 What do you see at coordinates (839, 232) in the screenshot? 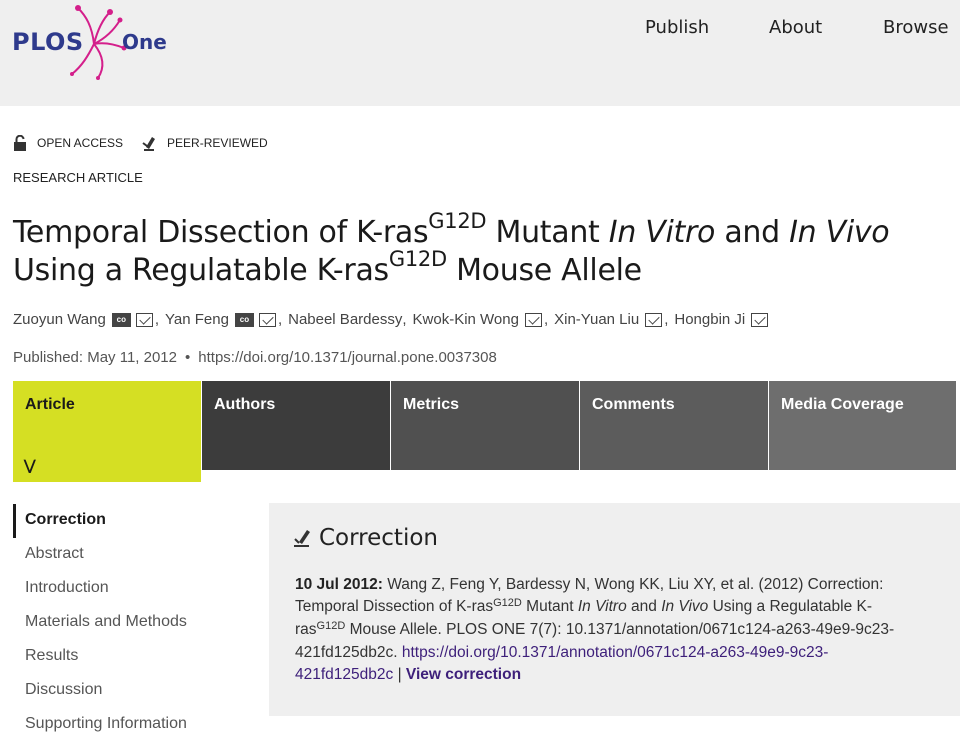
I see `title-italic: In Vivo` at bounding box center [839, 232].